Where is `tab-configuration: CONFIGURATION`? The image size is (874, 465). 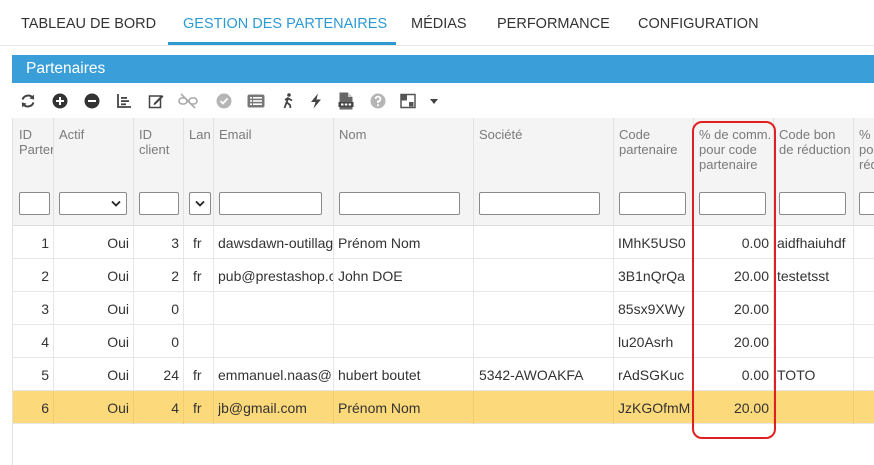
tab-configuration: CONFIGURATION is located at coordinates (698, 24).